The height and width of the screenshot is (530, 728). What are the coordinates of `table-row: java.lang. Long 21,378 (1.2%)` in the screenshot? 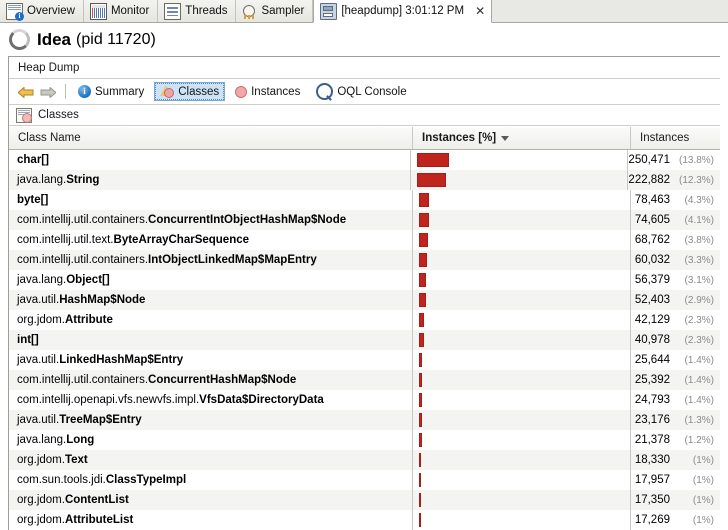 It's located at (364, 440).